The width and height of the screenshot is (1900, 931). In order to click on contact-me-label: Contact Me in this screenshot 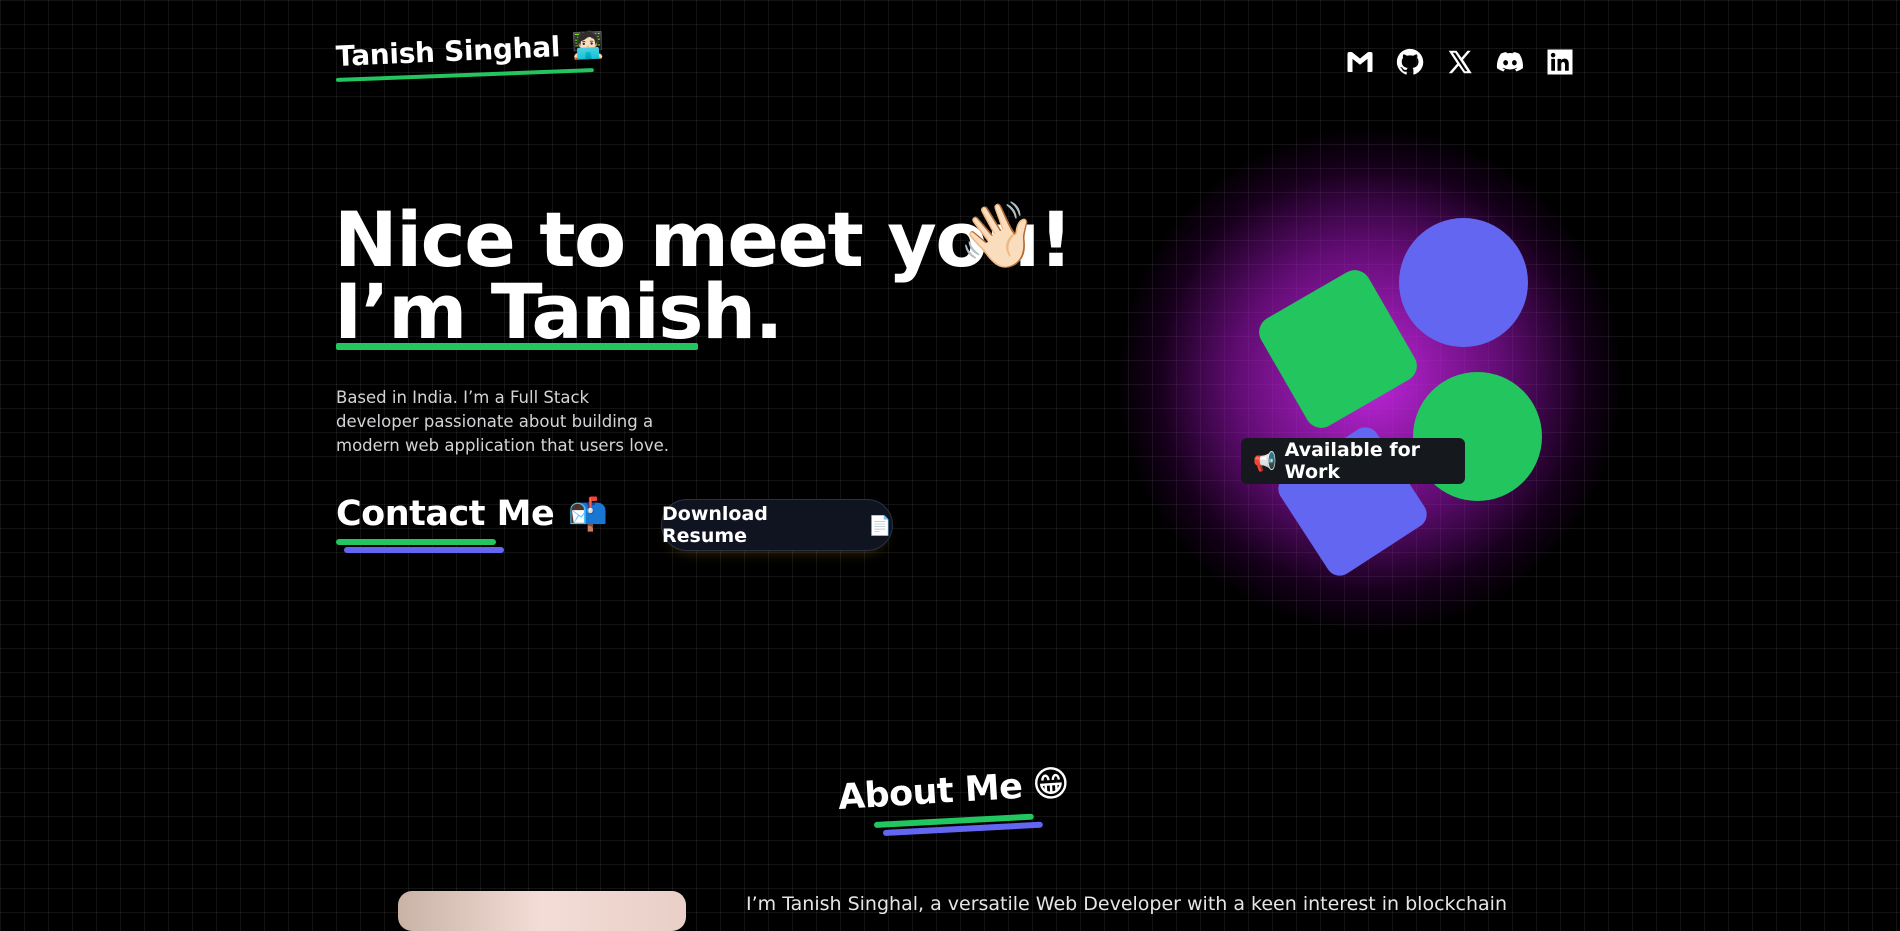, I will do `click(445, 514)`.